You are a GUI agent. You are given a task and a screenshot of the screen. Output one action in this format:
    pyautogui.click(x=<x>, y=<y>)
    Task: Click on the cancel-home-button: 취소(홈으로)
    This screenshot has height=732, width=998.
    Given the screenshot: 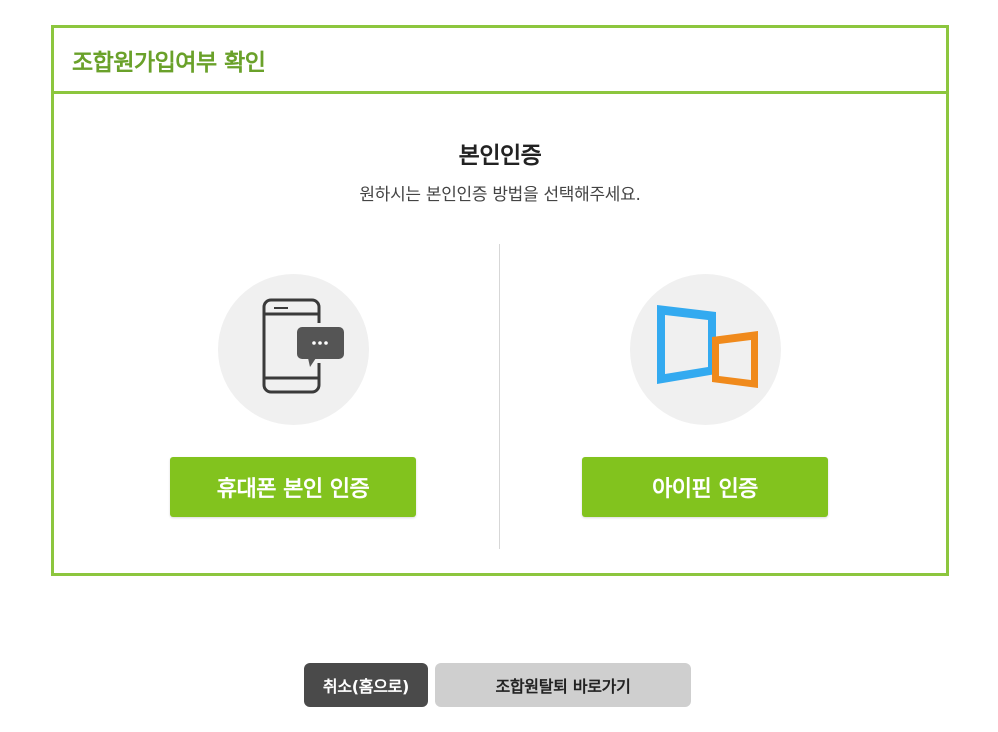 What is the action you would take?
    pyautogui.click(x=366, y=685)
    